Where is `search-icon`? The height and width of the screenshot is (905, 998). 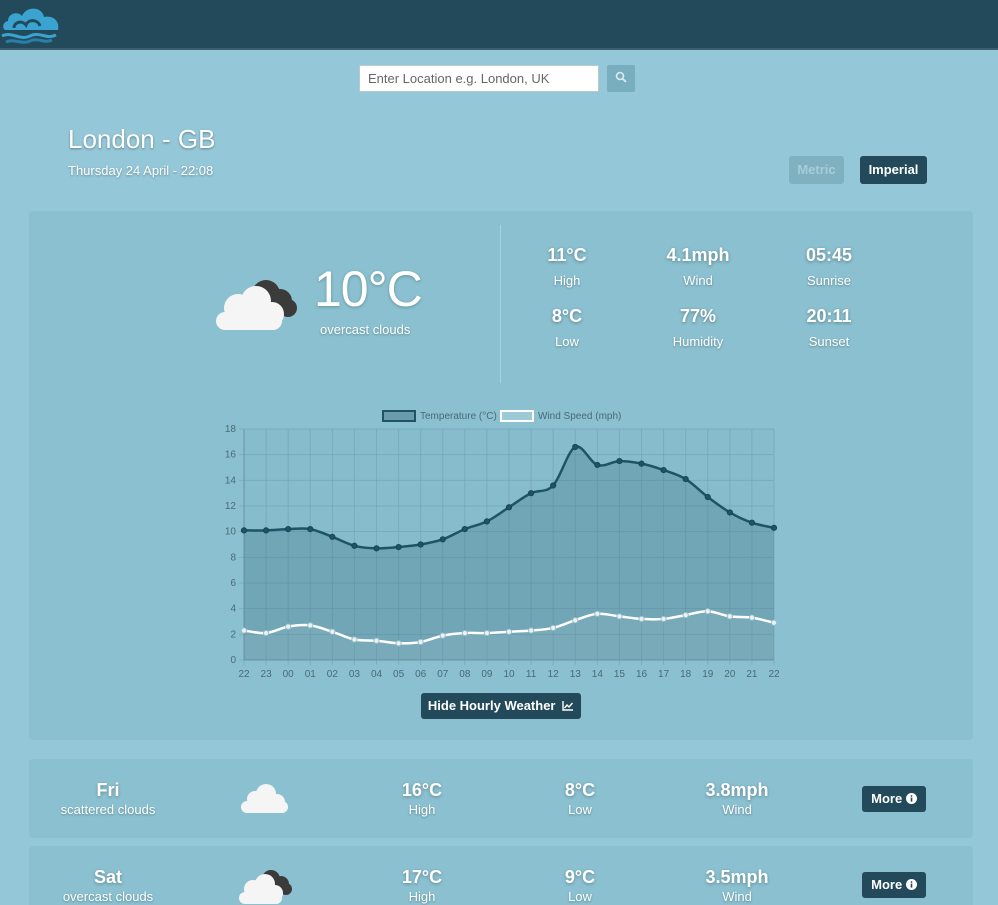 search-icon is located at coordinates (621, 77).